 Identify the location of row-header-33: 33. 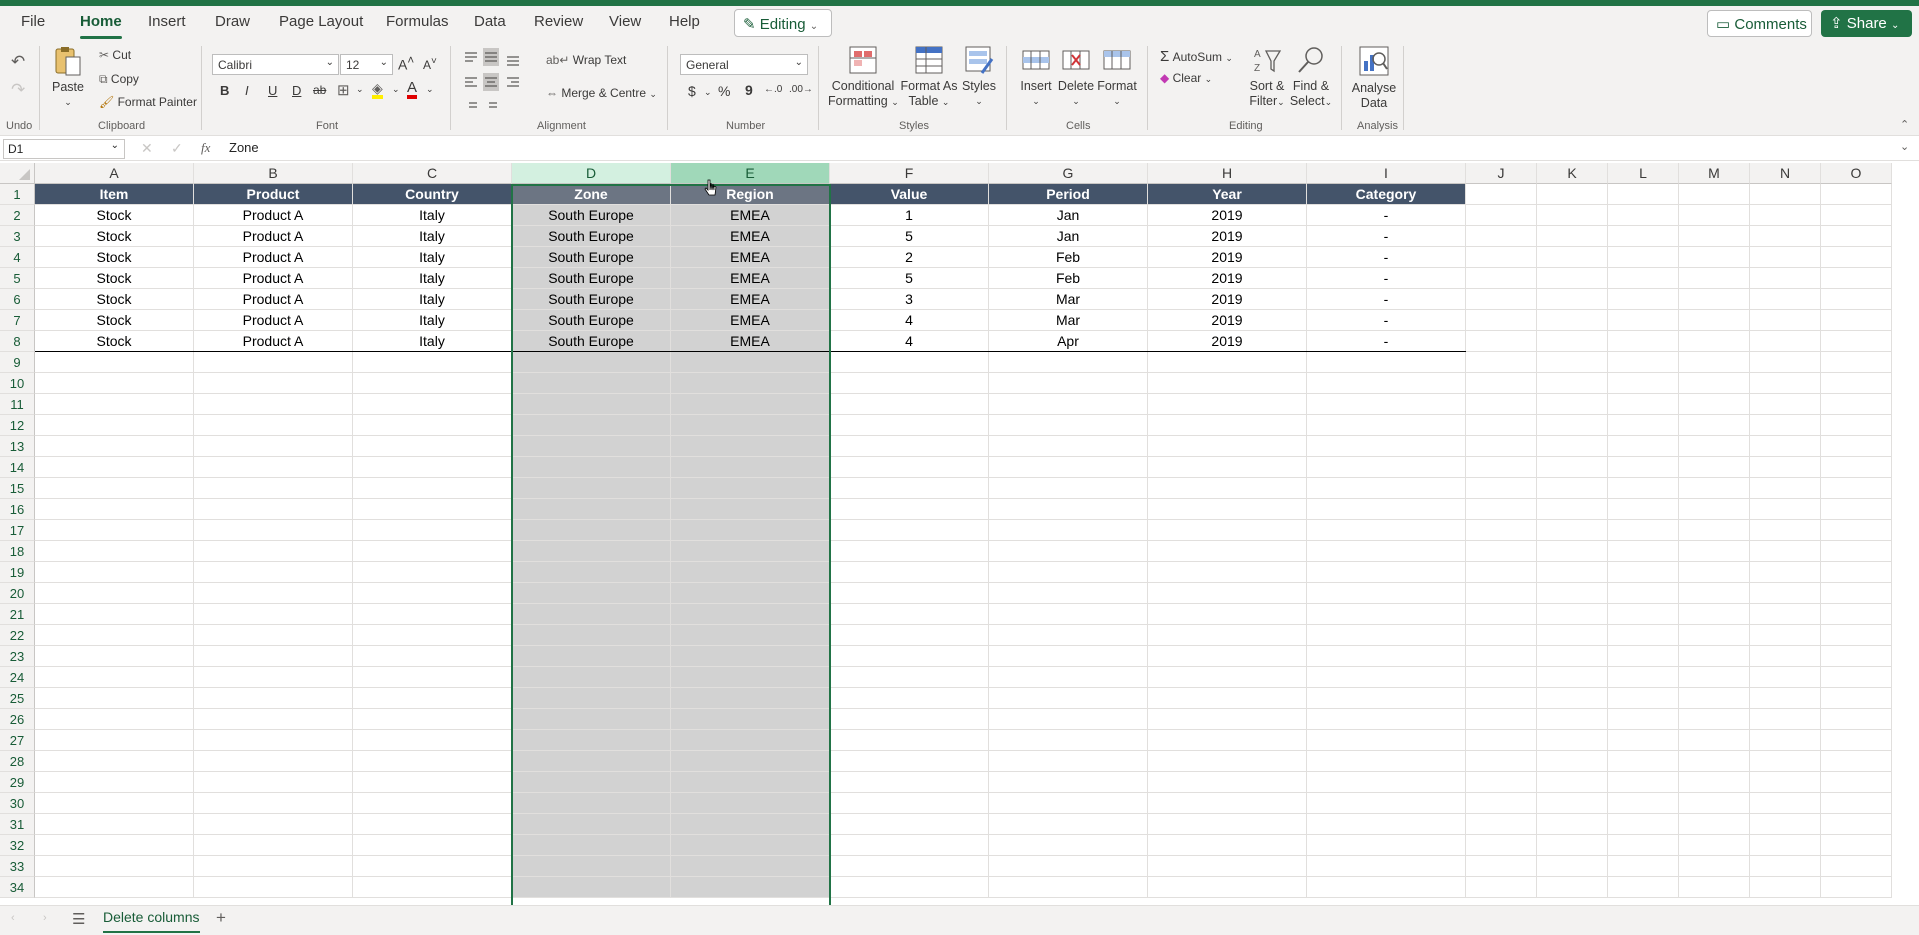
(17, 866).